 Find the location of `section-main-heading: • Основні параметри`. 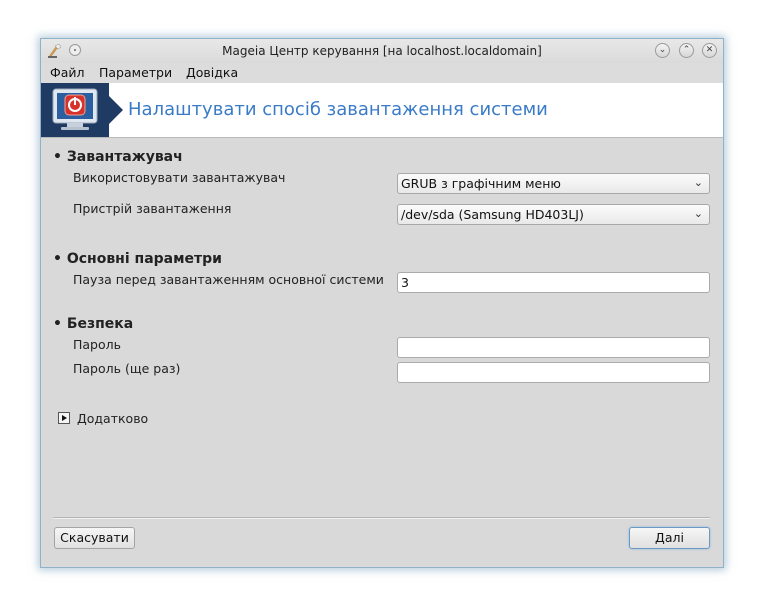

section-main-heading: • Основні параметри is located at coordinates (137, 259).